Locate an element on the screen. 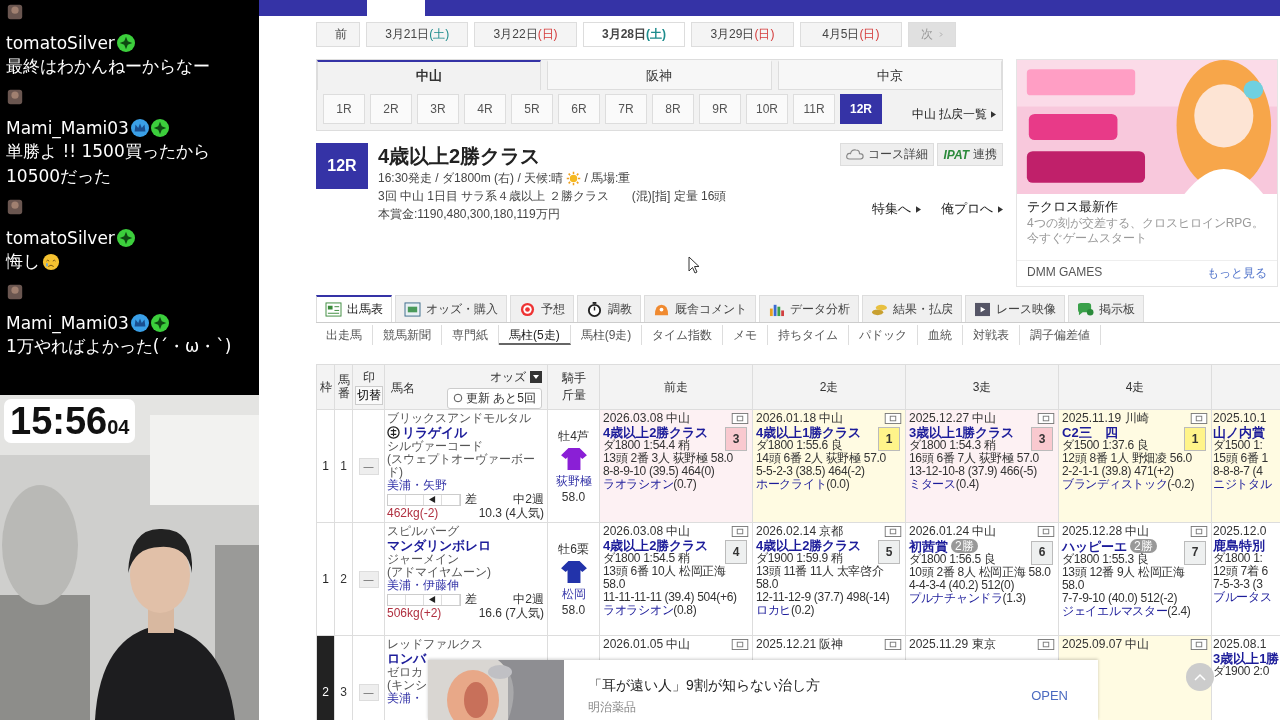 This screenshot has height=720, width=1280. trainer-link: 美浦・ is located at coordinates (405, 698).